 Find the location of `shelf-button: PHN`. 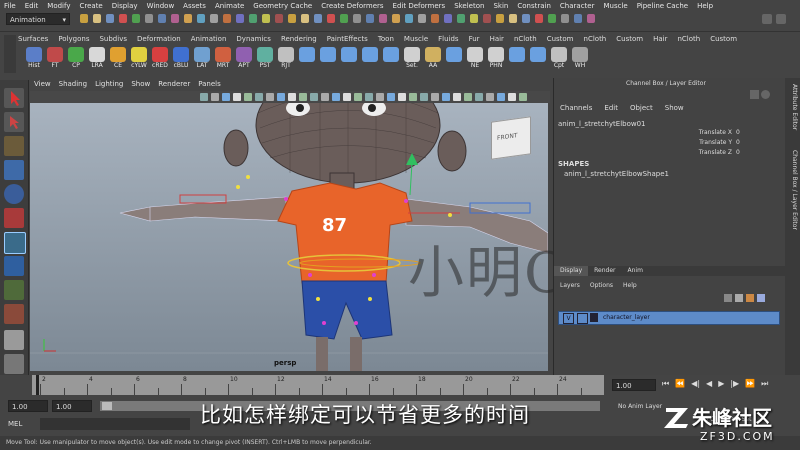

shelf-button: PHN is located at coordinates (496, 60).